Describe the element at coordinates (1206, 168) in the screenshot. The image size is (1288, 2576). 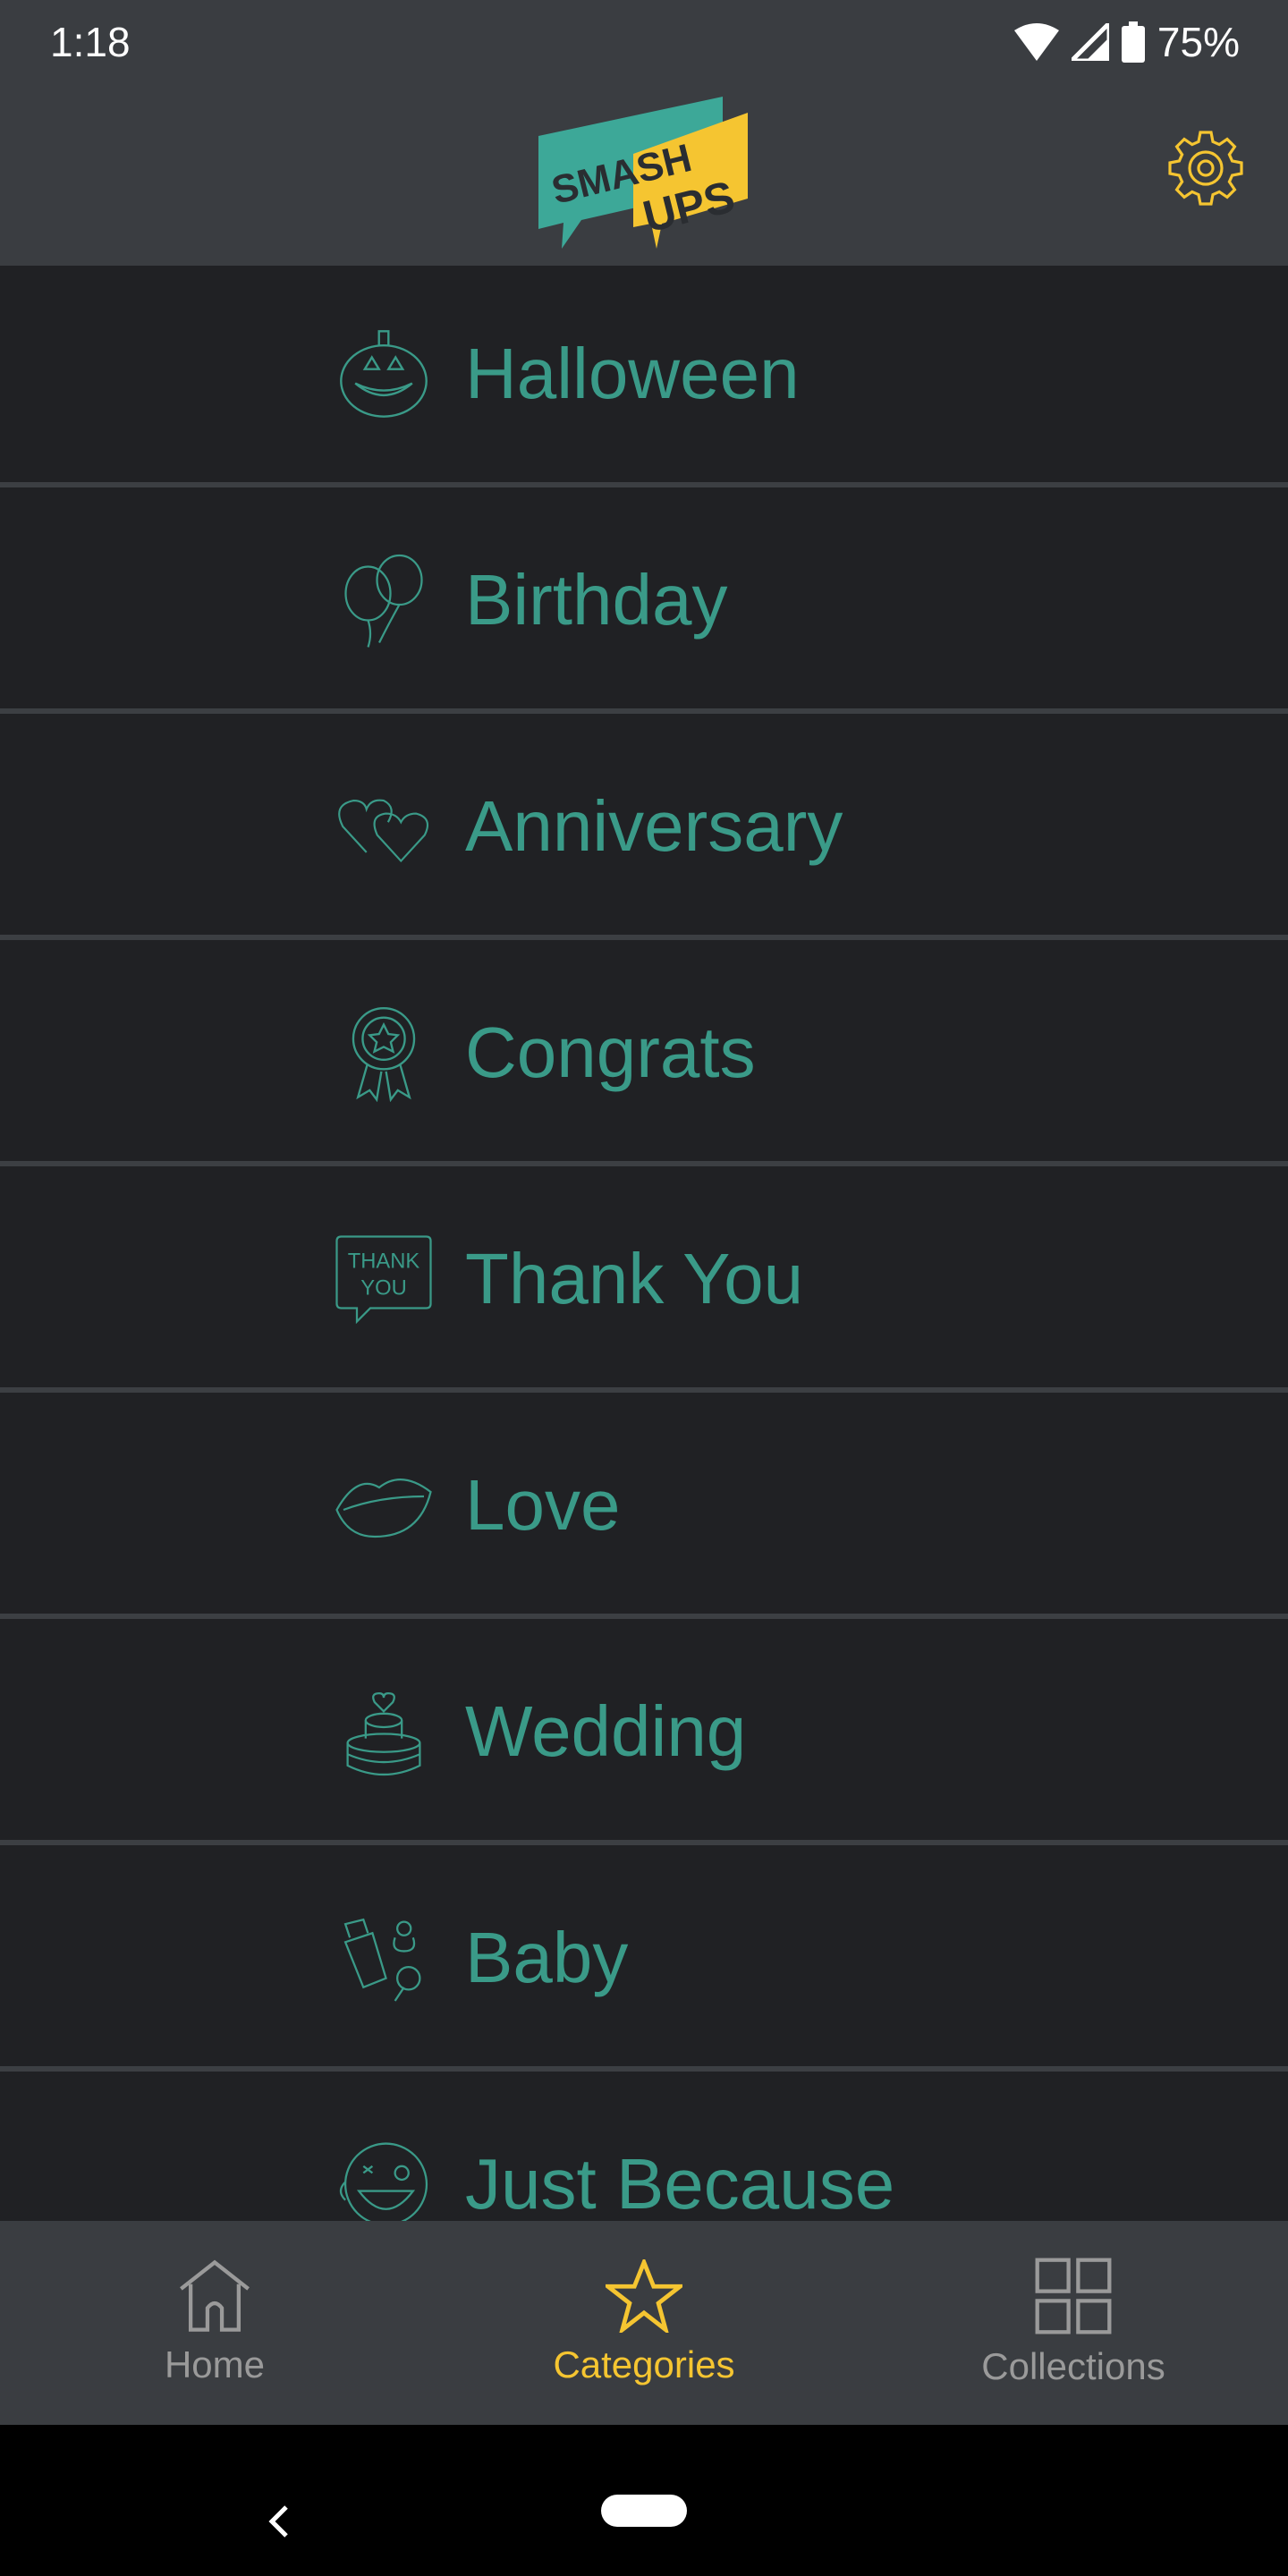
I see `gear-icon` at that location.